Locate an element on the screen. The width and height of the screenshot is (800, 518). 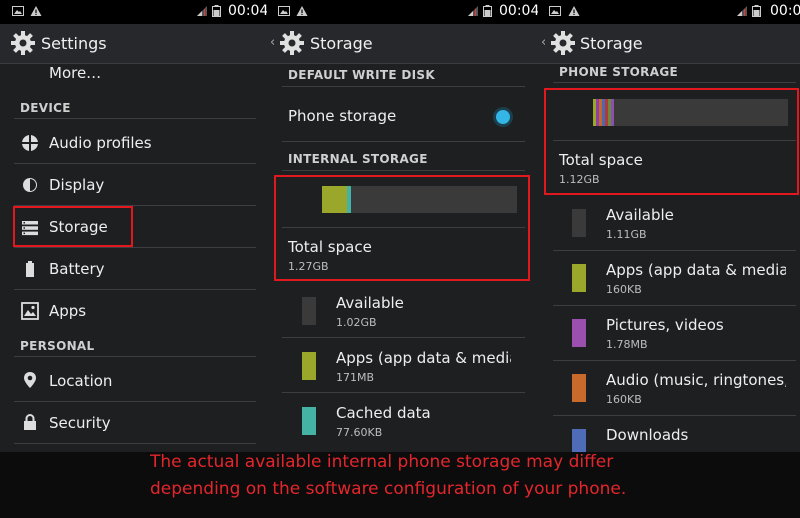
location-pin-icon is located at coordinates (30, 380).